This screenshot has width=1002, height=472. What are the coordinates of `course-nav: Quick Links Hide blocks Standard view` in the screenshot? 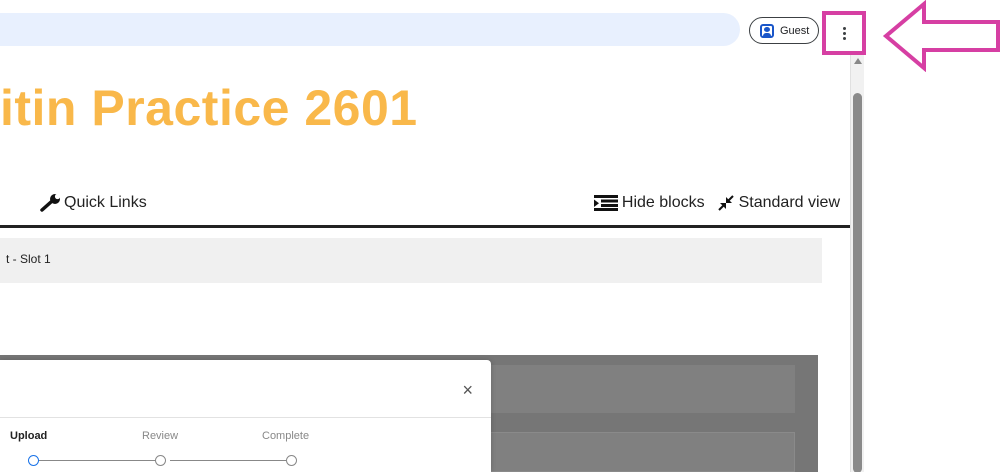 It's located at (425, 209).